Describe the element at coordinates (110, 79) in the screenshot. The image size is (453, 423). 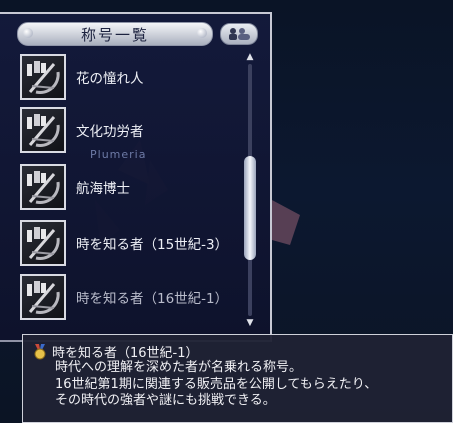
I see `title-label: 花の憧れ人` at that location.